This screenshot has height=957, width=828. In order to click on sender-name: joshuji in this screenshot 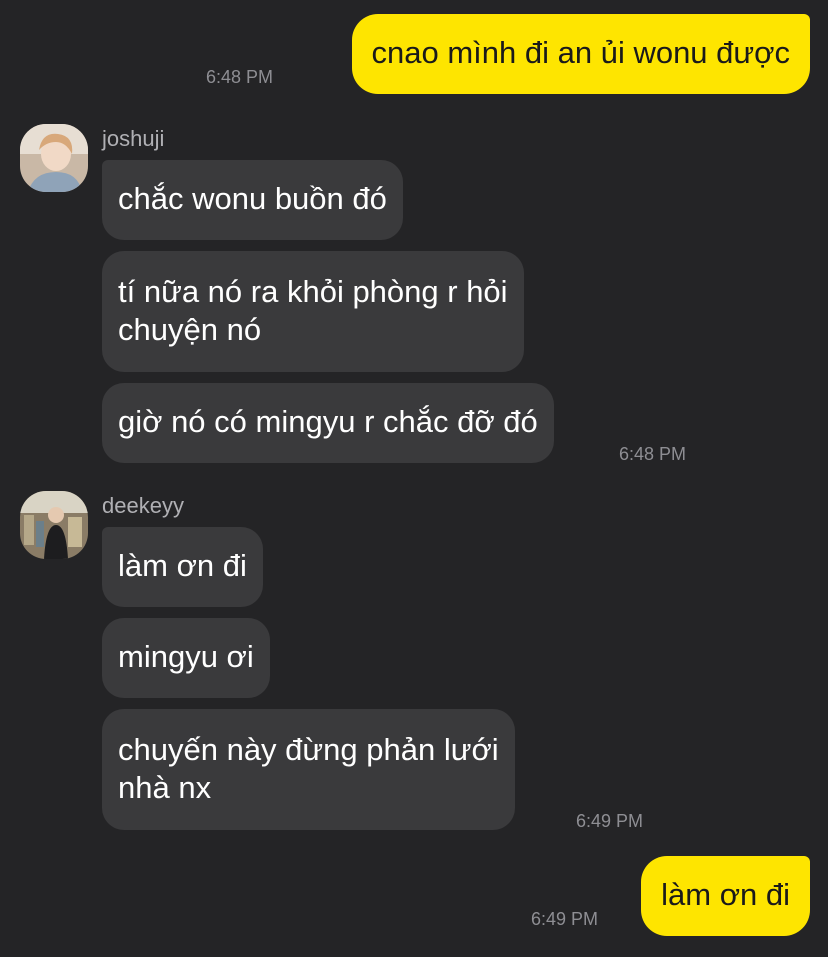, I will do `click(133, 138)`.